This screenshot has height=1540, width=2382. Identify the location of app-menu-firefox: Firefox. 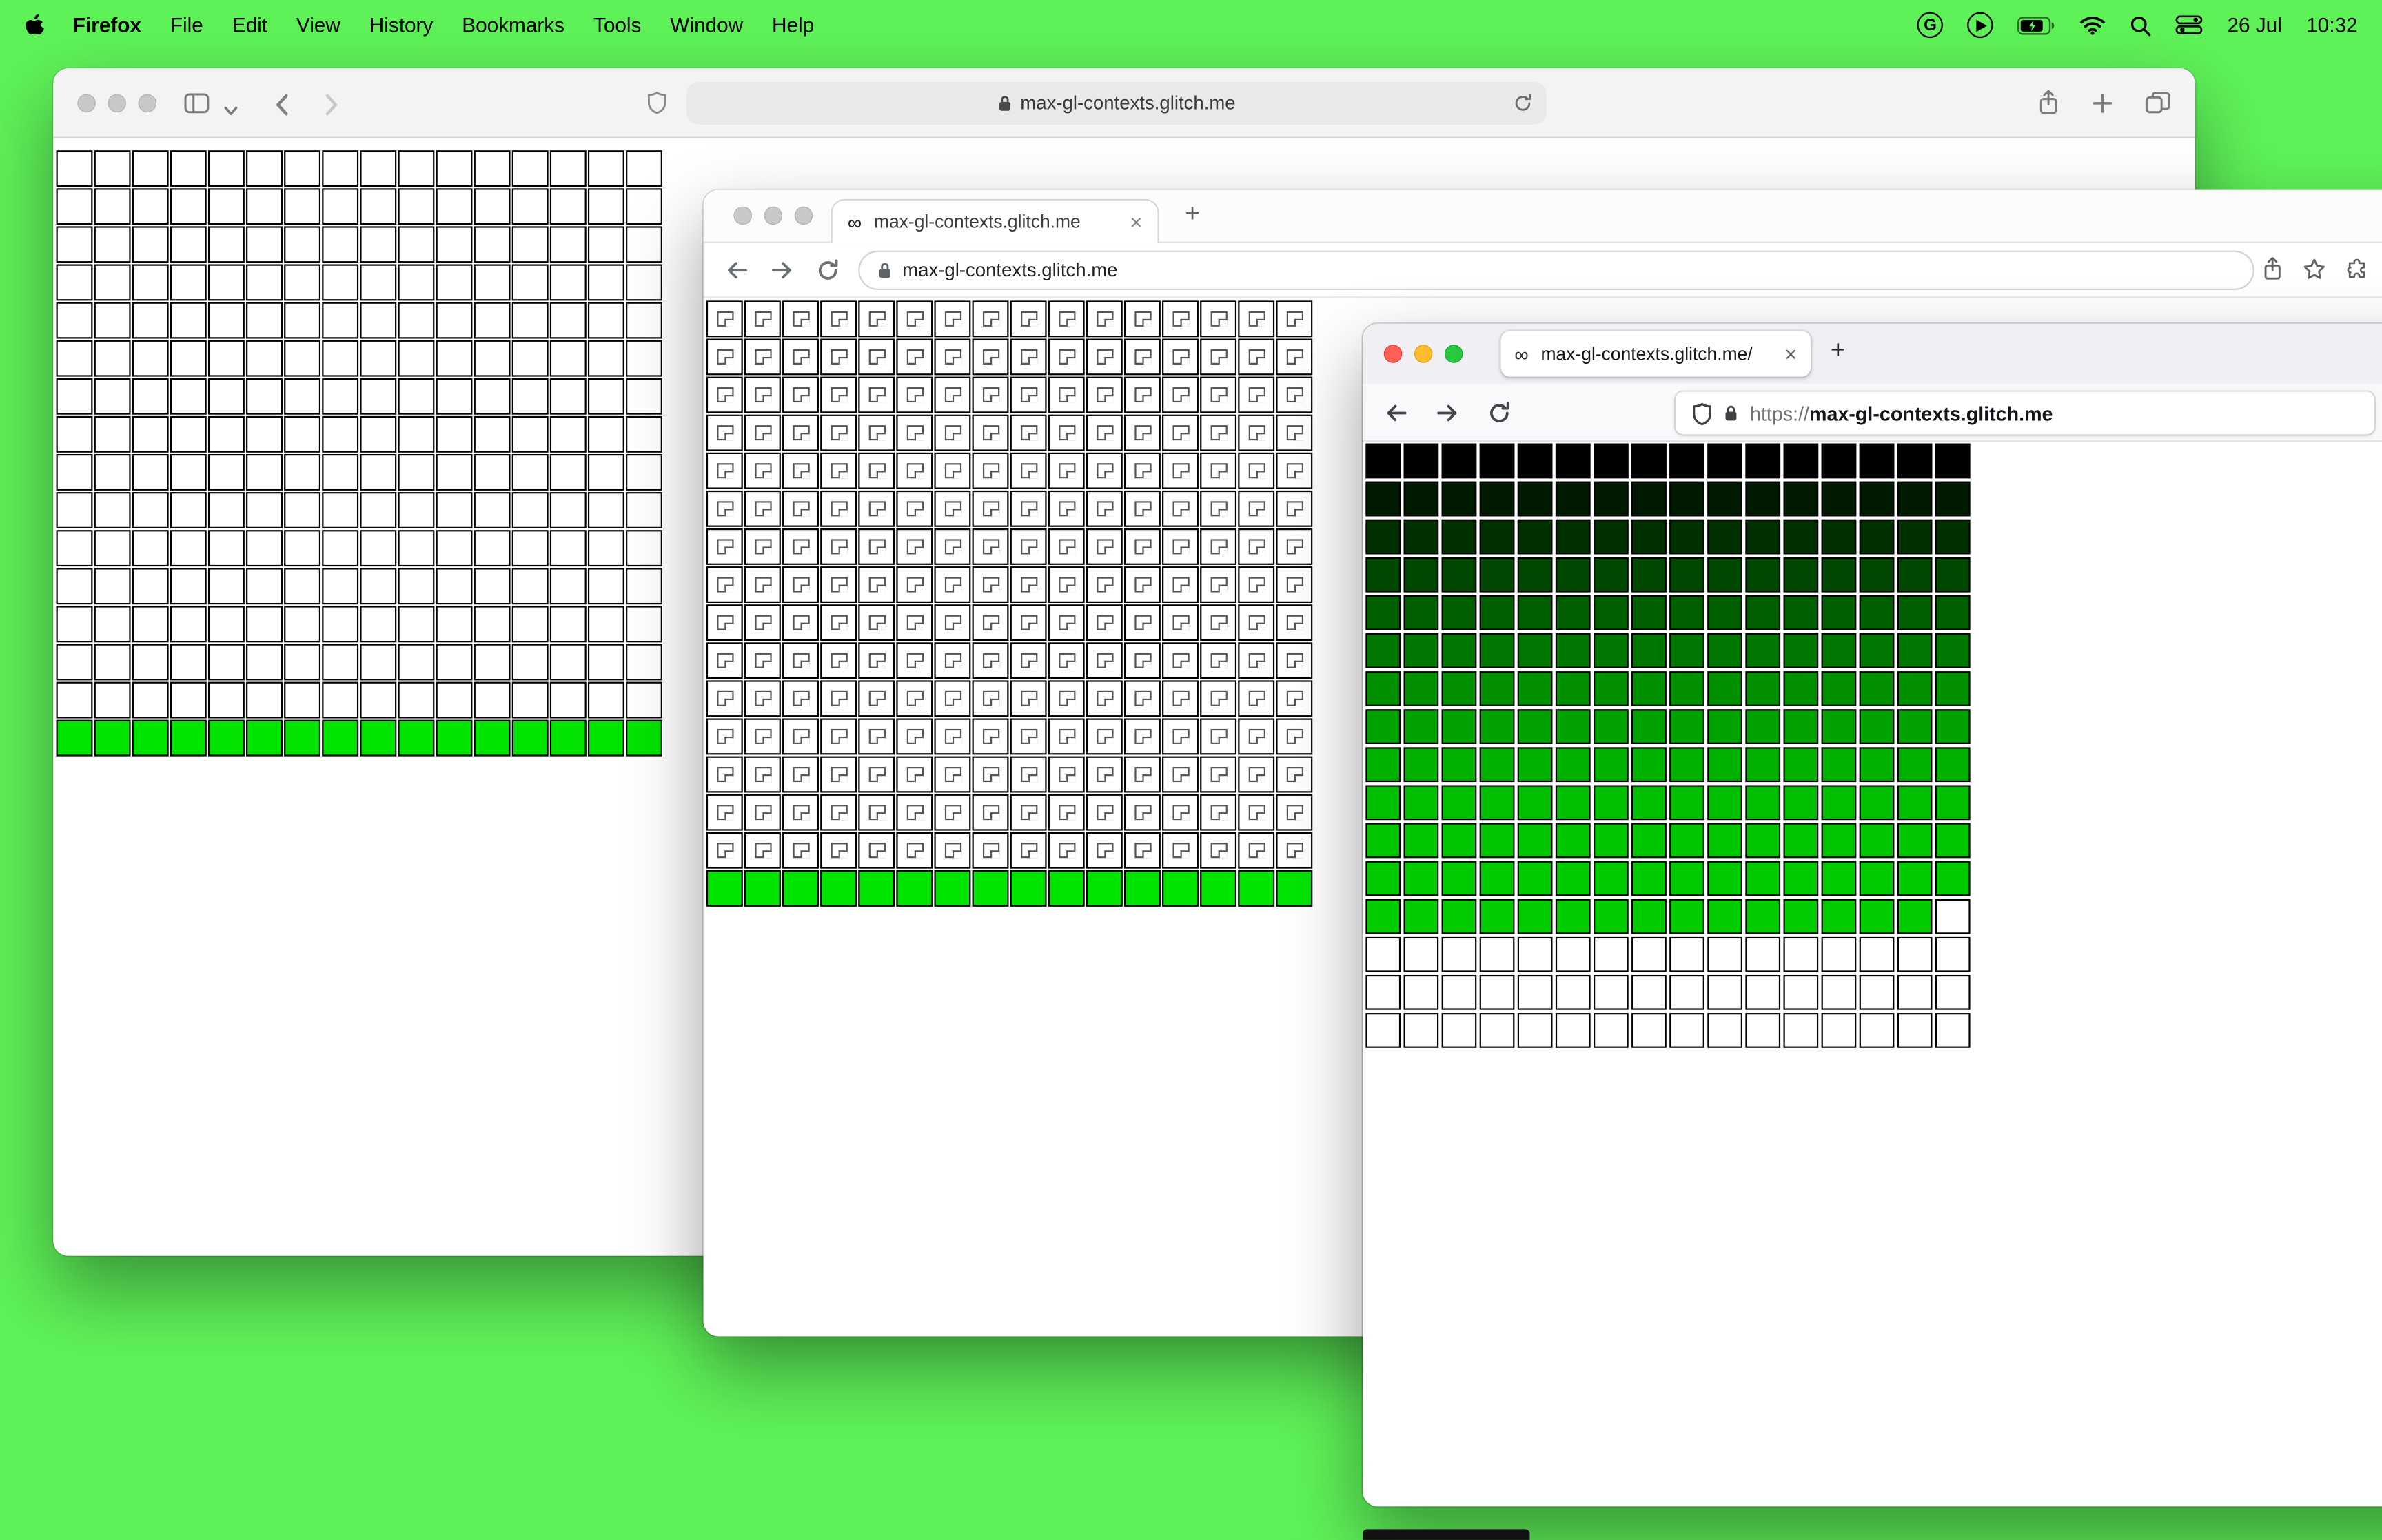
(107, 25).